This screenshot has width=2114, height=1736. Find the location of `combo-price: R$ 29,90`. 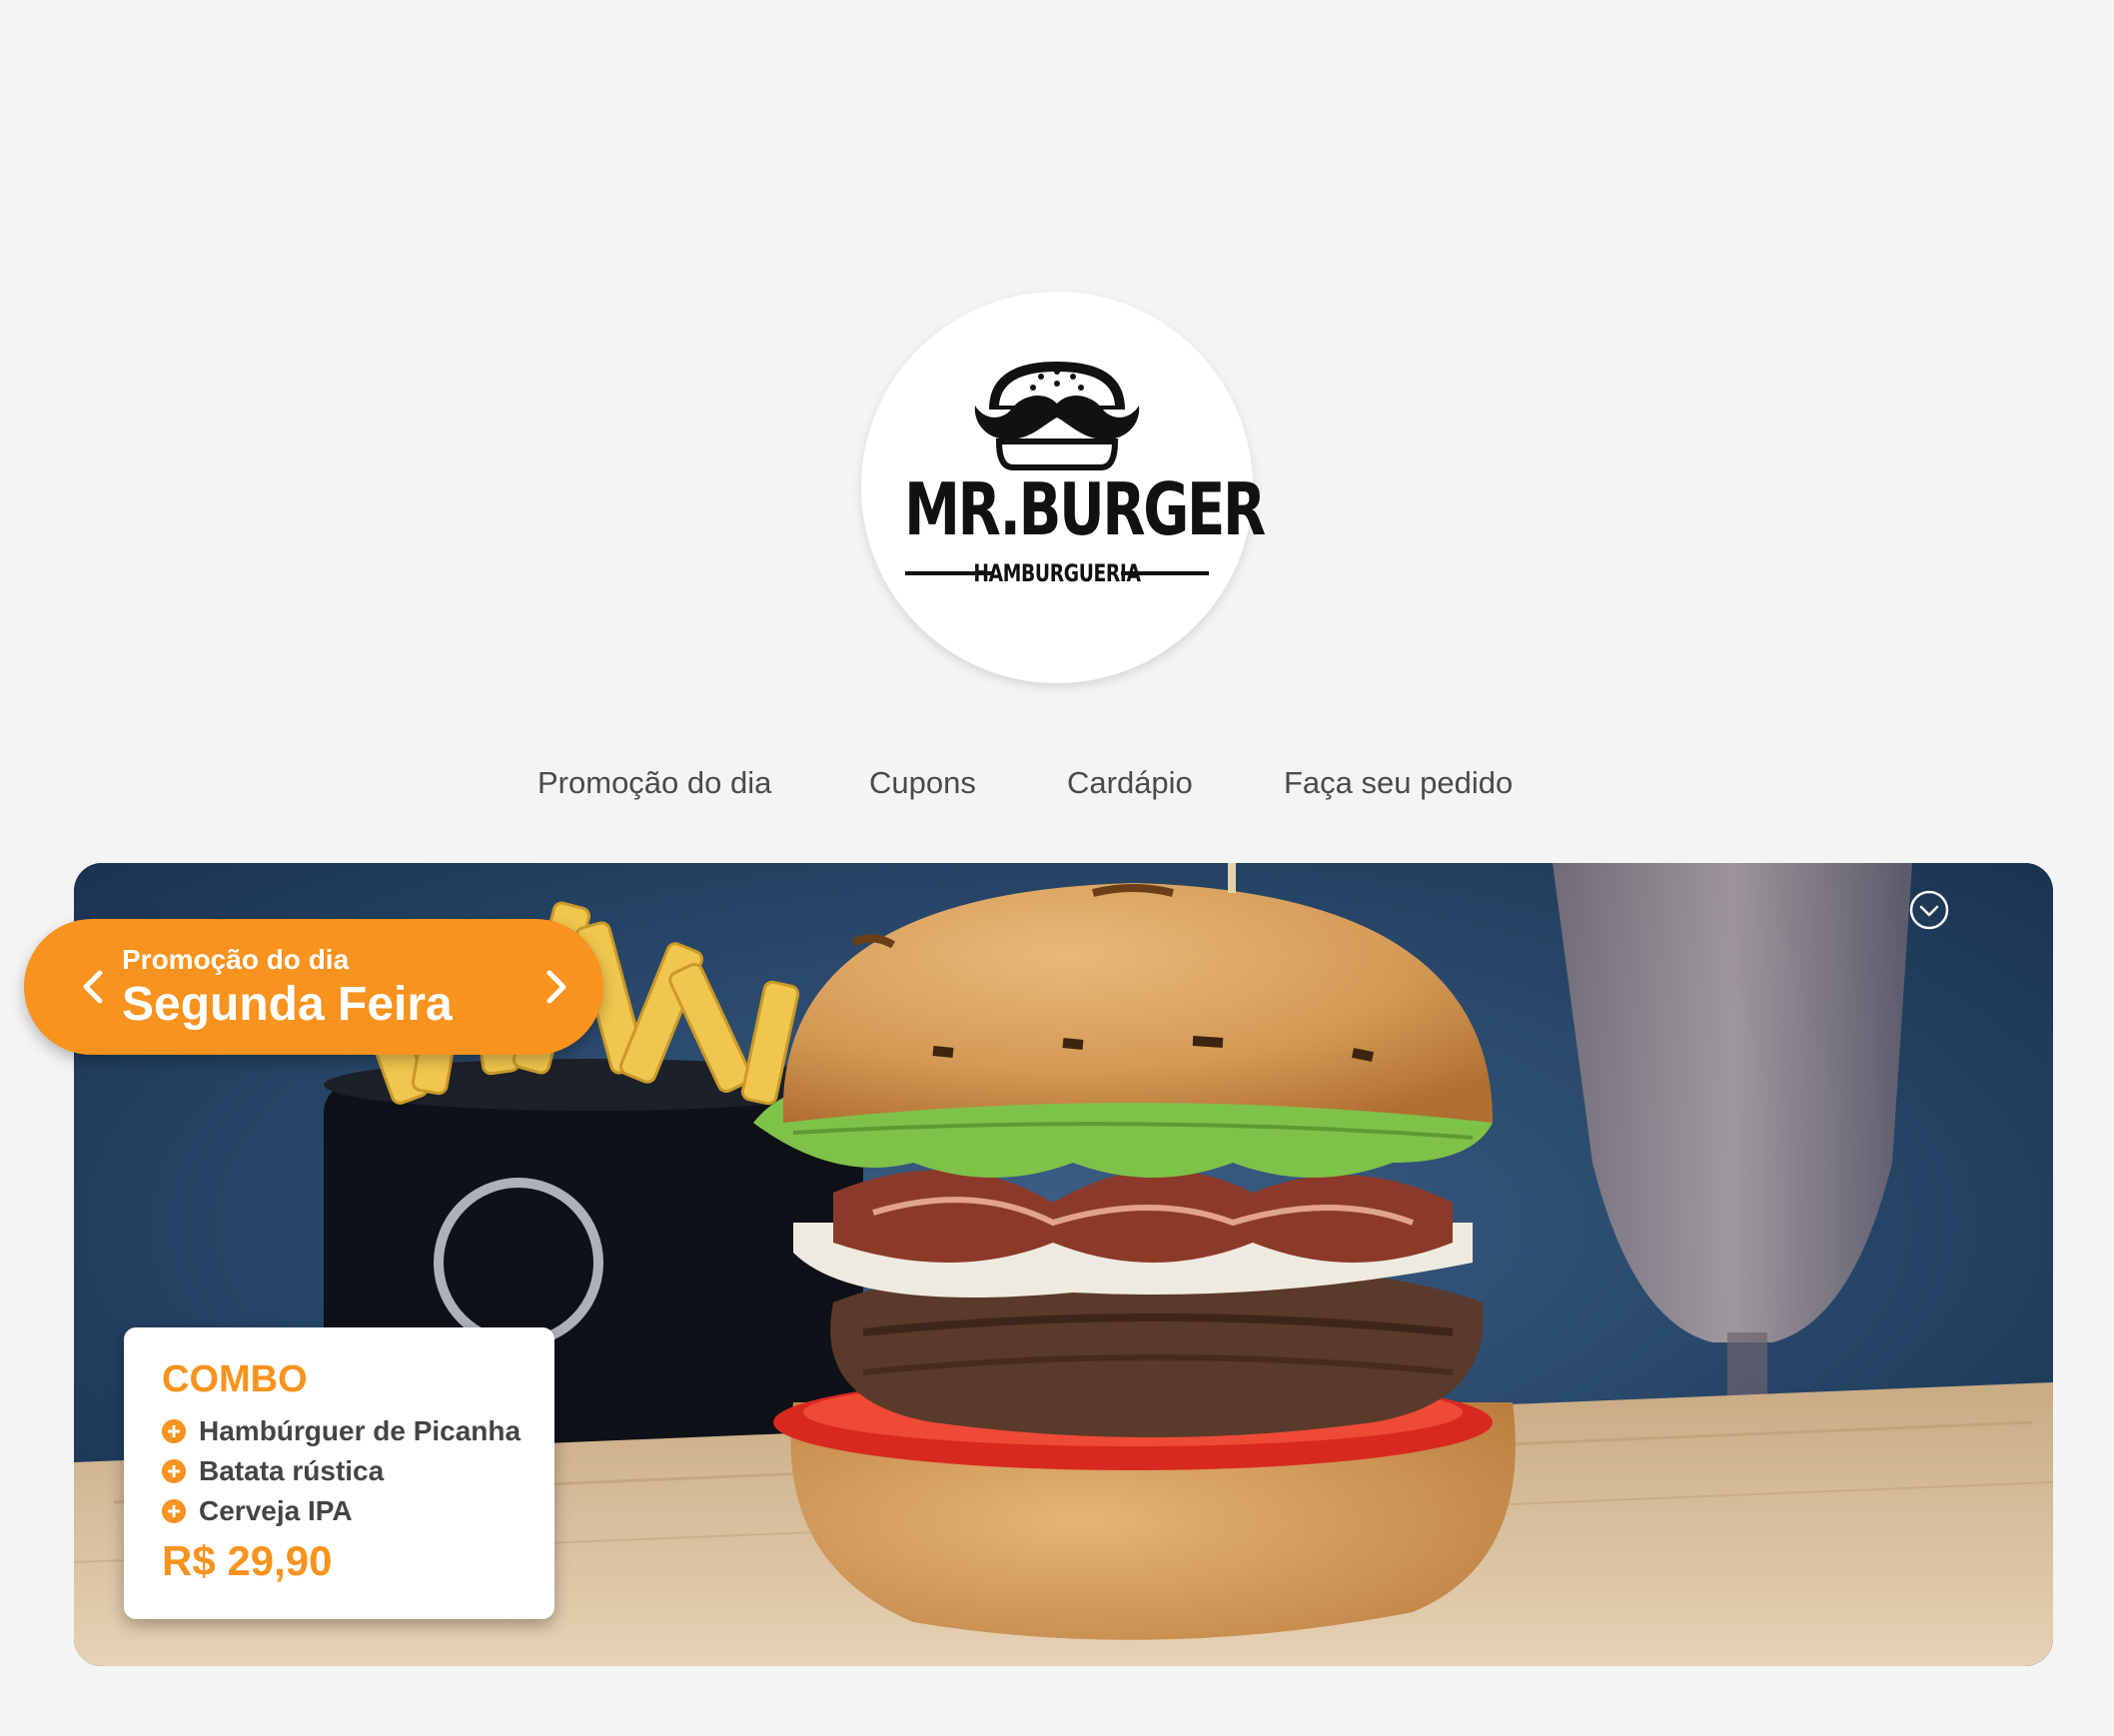

combo-price: R$ 29,90 is located at coordinates (247, 1561).